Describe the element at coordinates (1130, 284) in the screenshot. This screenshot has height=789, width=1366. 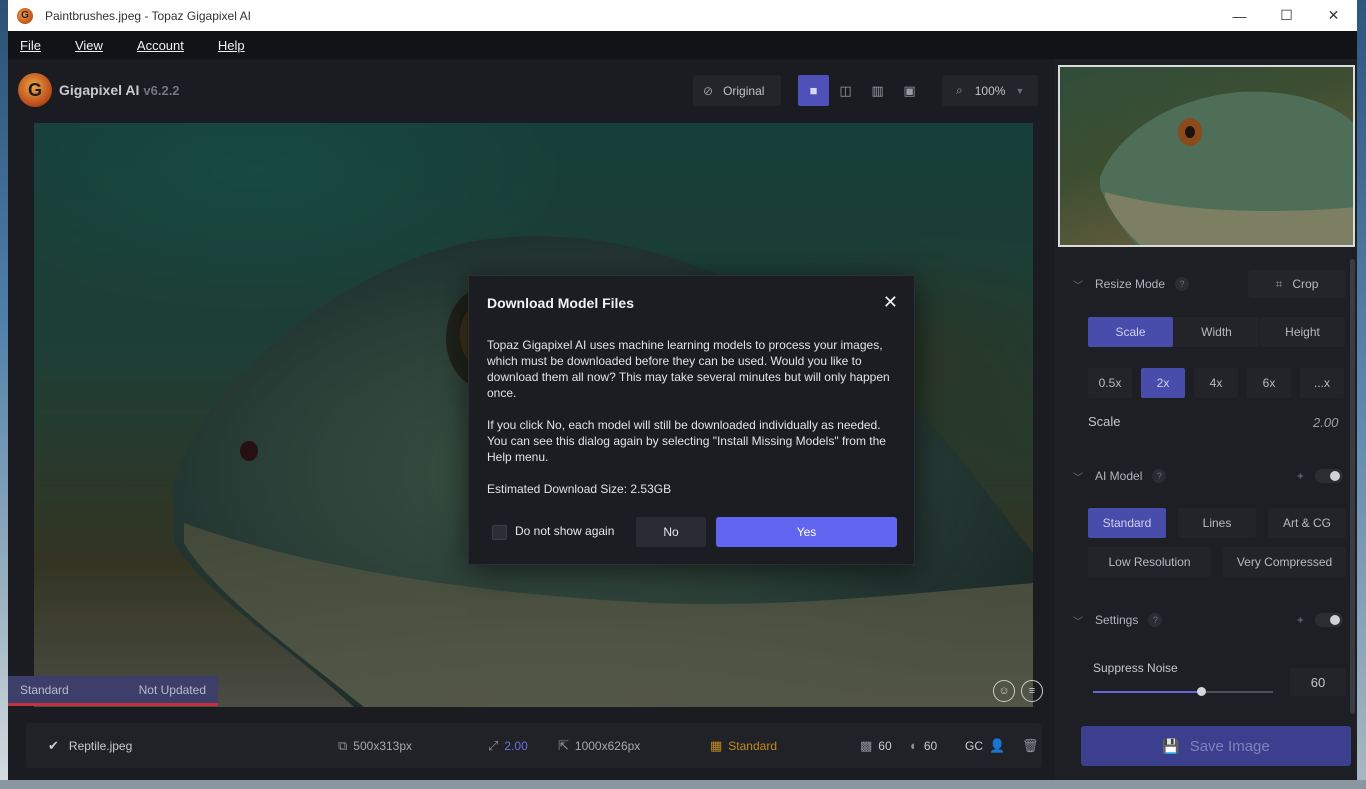
I see `resize-mode-label: Resize Mode` at that location.